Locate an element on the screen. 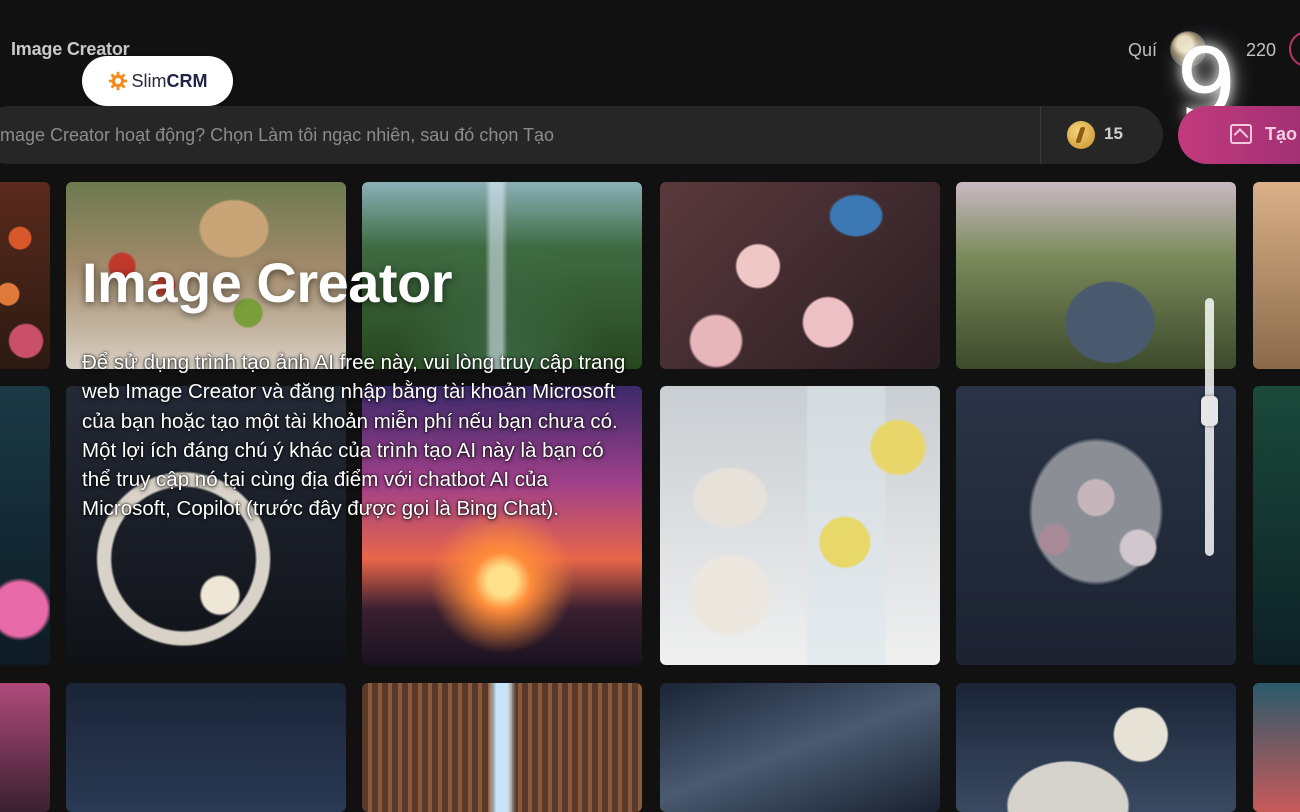 The width and height of the screenshot is (1300, 812). gallery-image-library-hall is located at coordinates (502, 747).